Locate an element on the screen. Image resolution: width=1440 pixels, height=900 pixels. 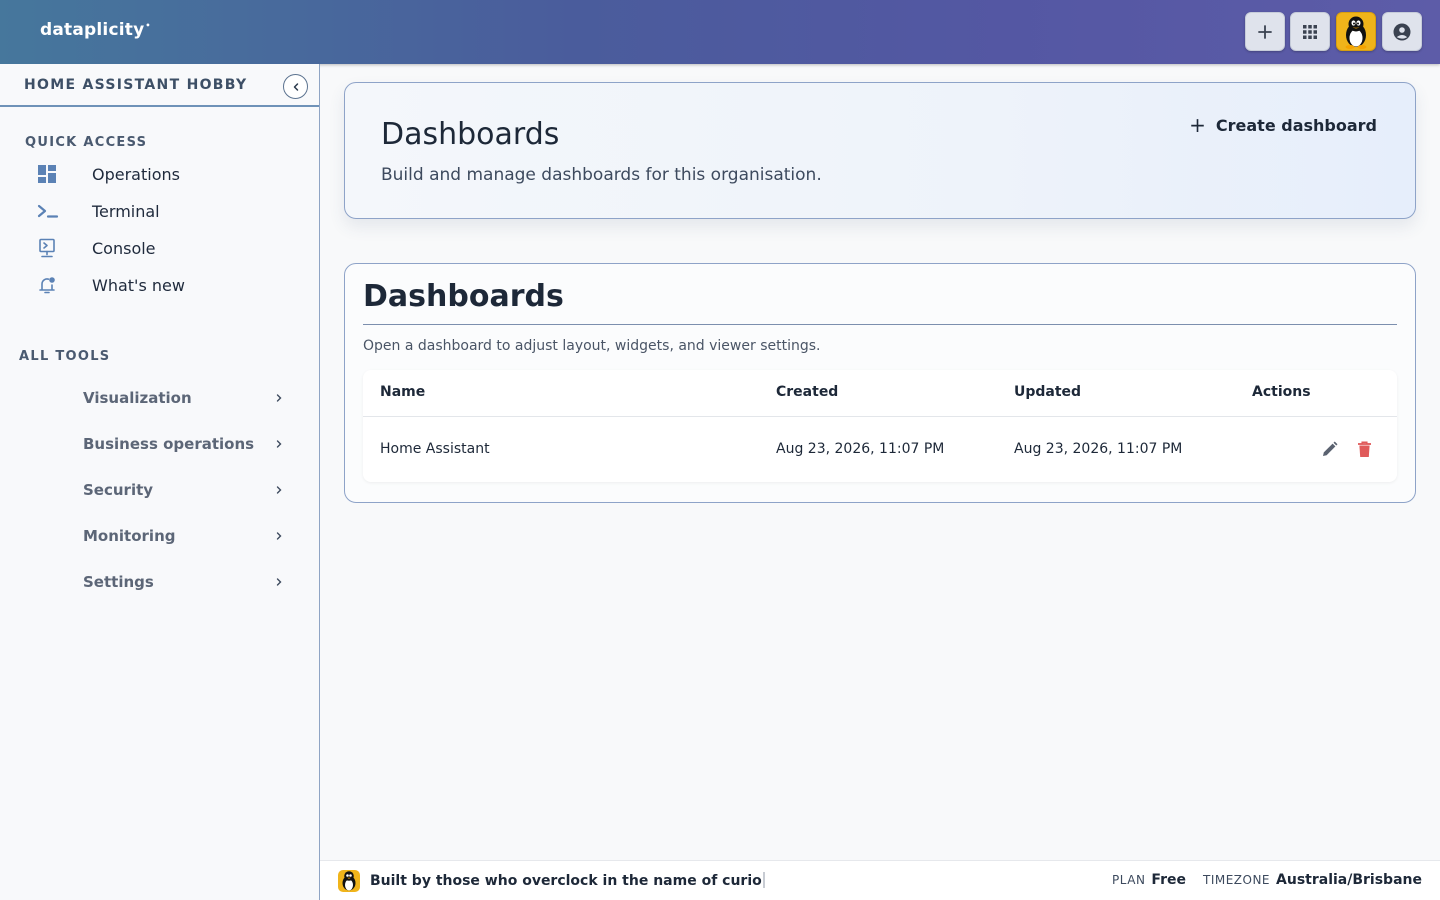
tool-label: Settings is located at coordinates (118, 582).